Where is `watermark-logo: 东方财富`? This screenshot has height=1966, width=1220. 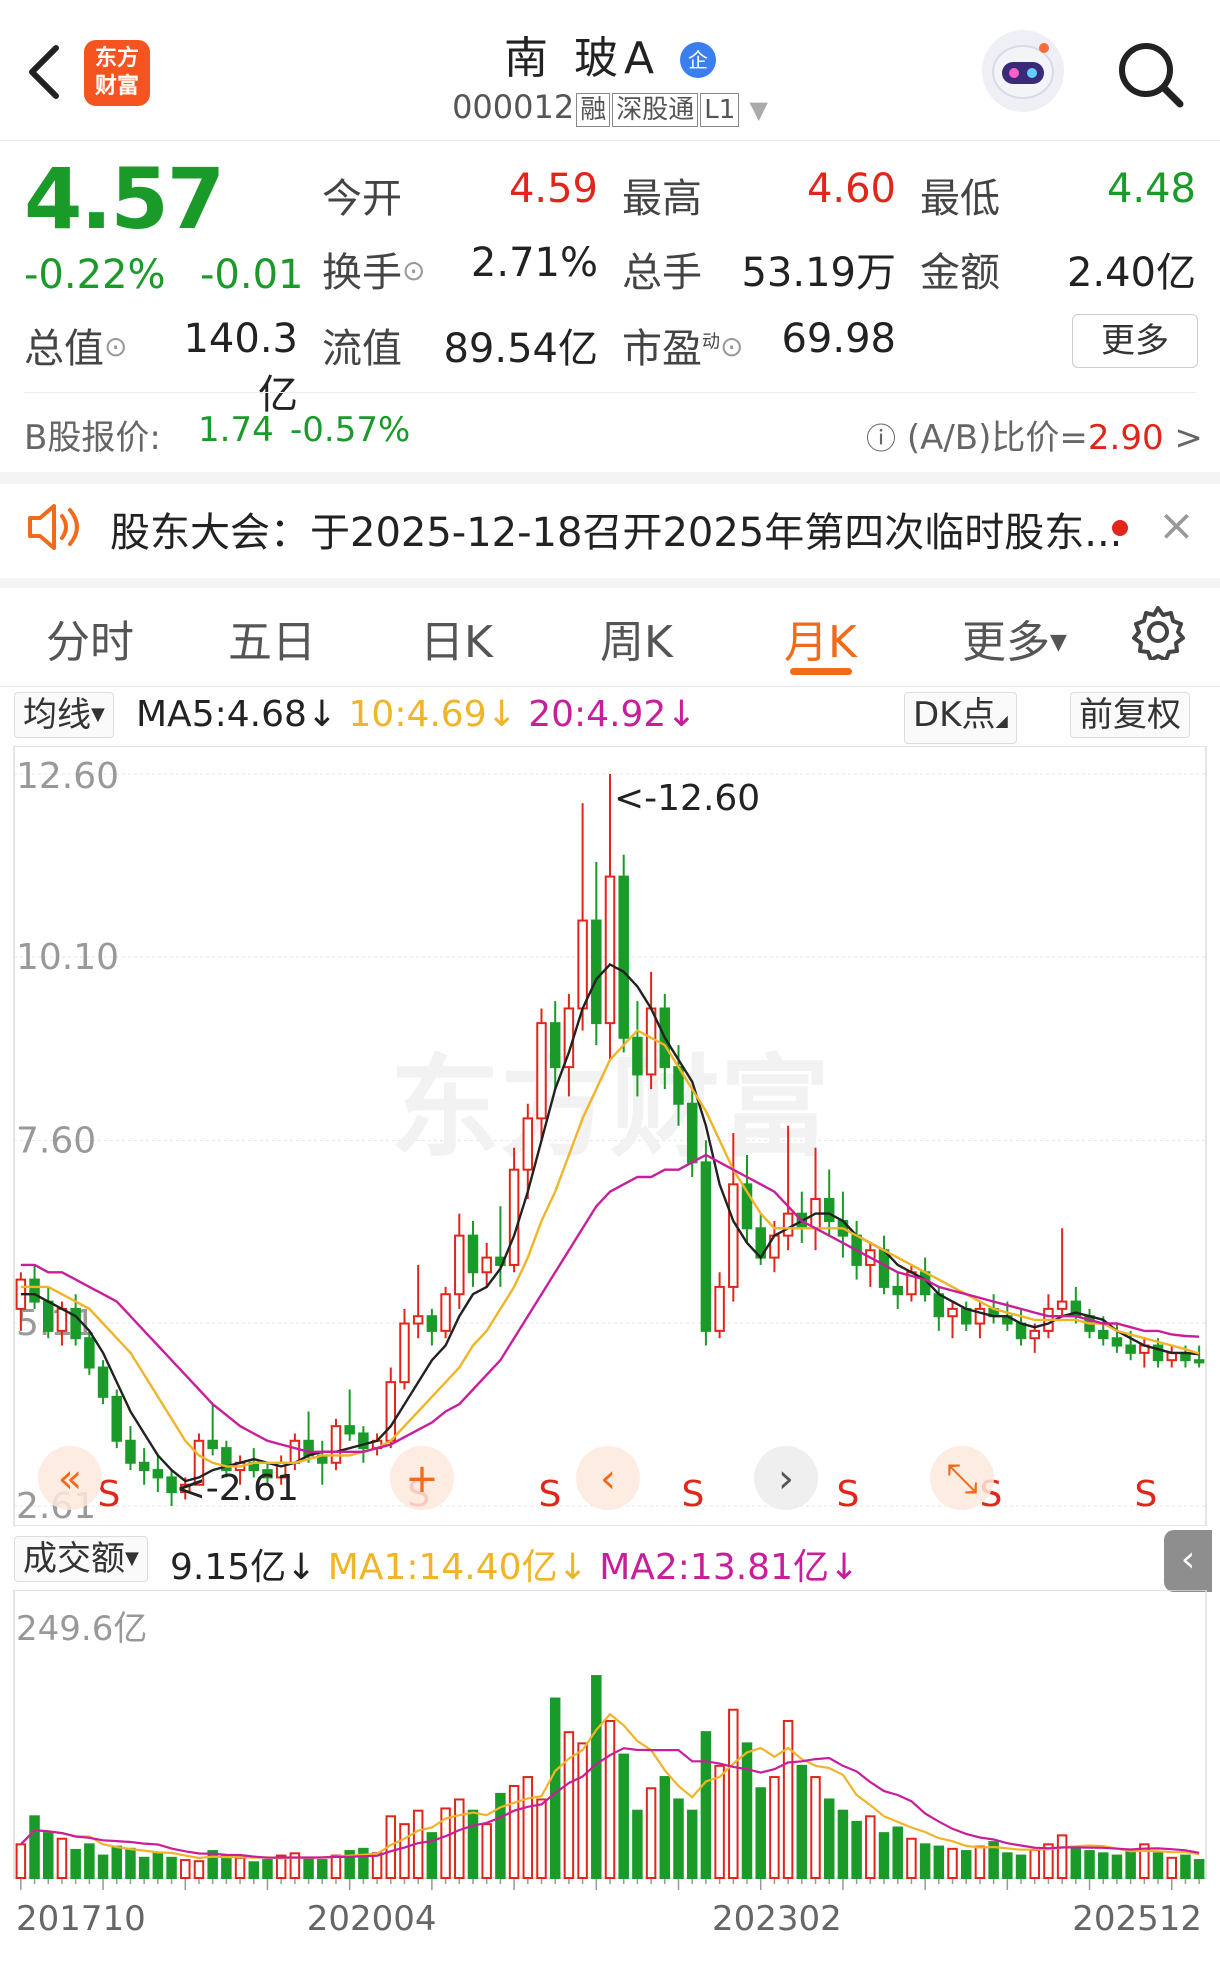
watermark-logo: 东方财富 is located at coordinates (610, 1108).